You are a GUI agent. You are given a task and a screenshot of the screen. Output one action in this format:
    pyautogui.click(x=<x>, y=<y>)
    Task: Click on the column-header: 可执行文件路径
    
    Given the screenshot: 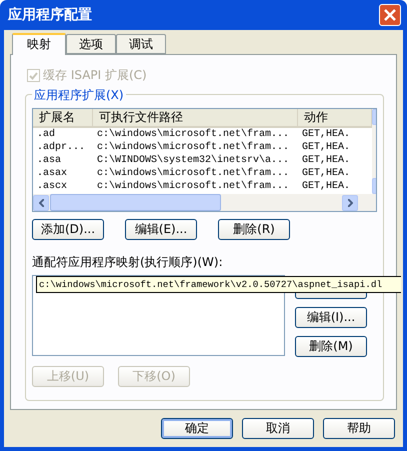 What is the action you would take?
    pyautogui.click(x=195, y=117)
    